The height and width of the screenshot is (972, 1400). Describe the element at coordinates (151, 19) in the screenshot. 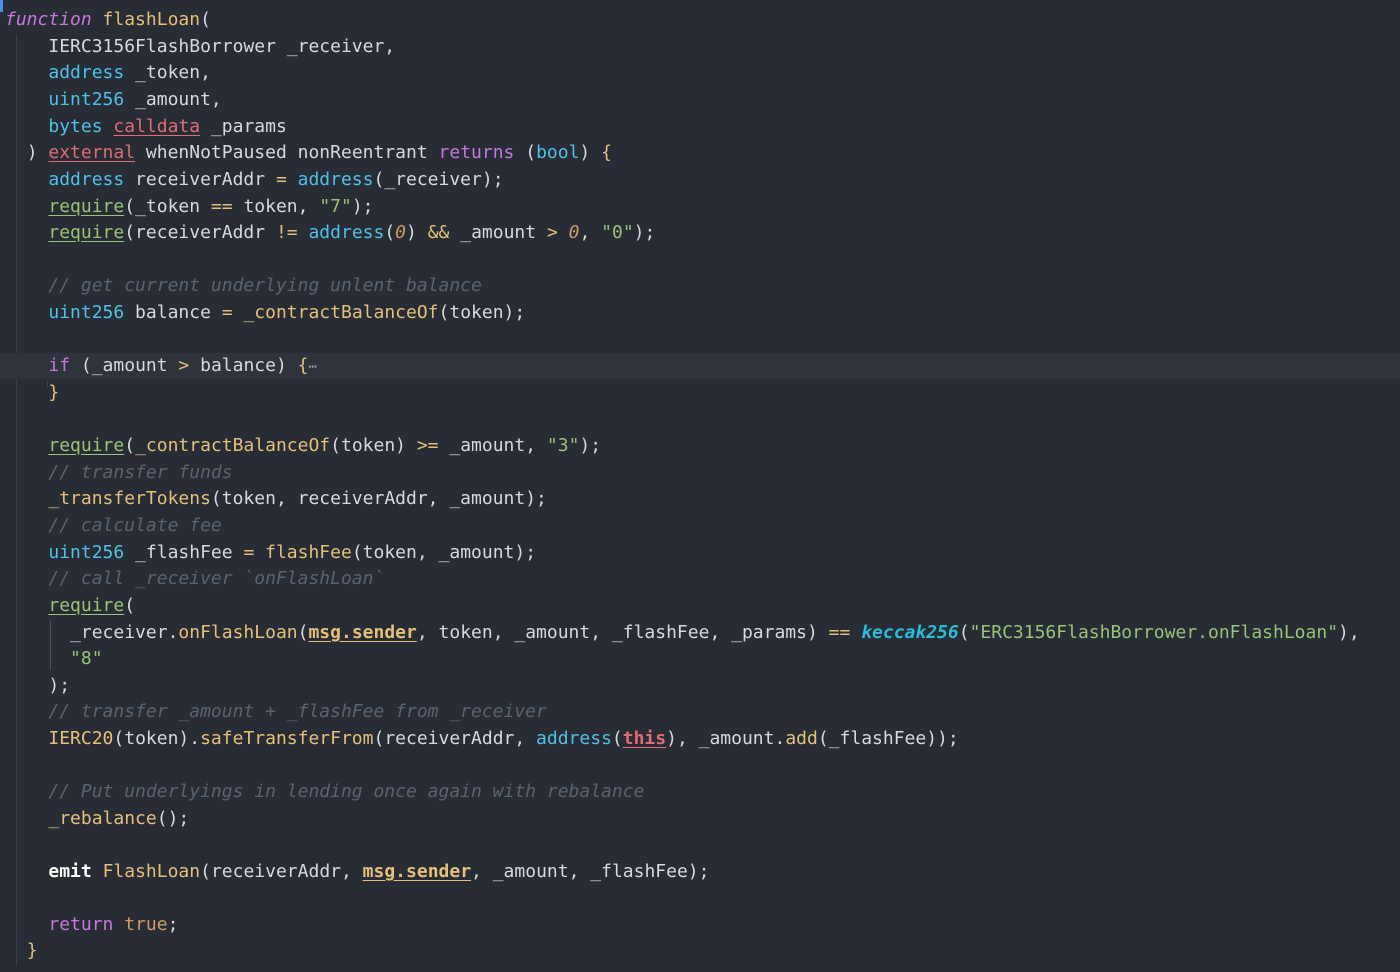

I see `function-name: flashLoan` at that location.